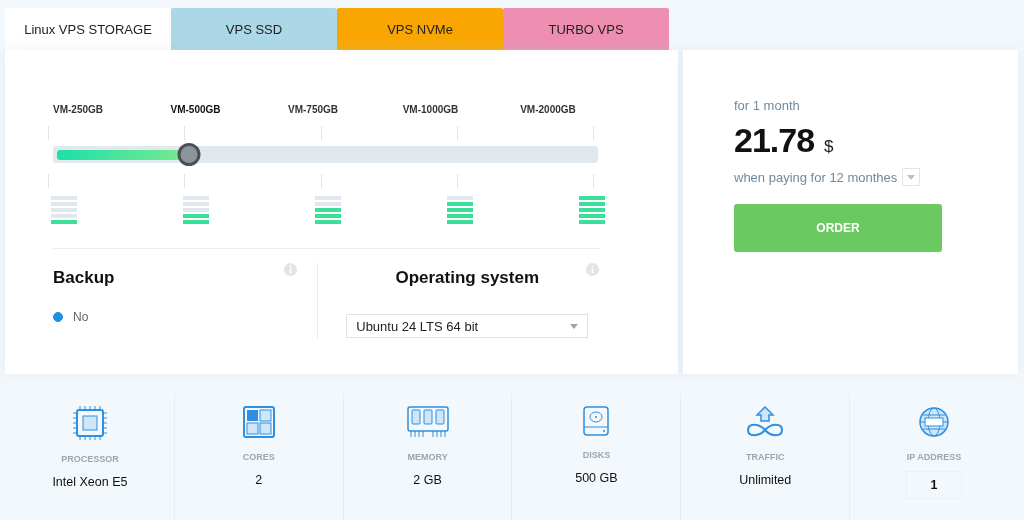 The height and width of the screenshot is (520, 1024). Describe the element at coordinates (596, 478) in the screenshot. I see `spec-value: 500 GB` at that location.